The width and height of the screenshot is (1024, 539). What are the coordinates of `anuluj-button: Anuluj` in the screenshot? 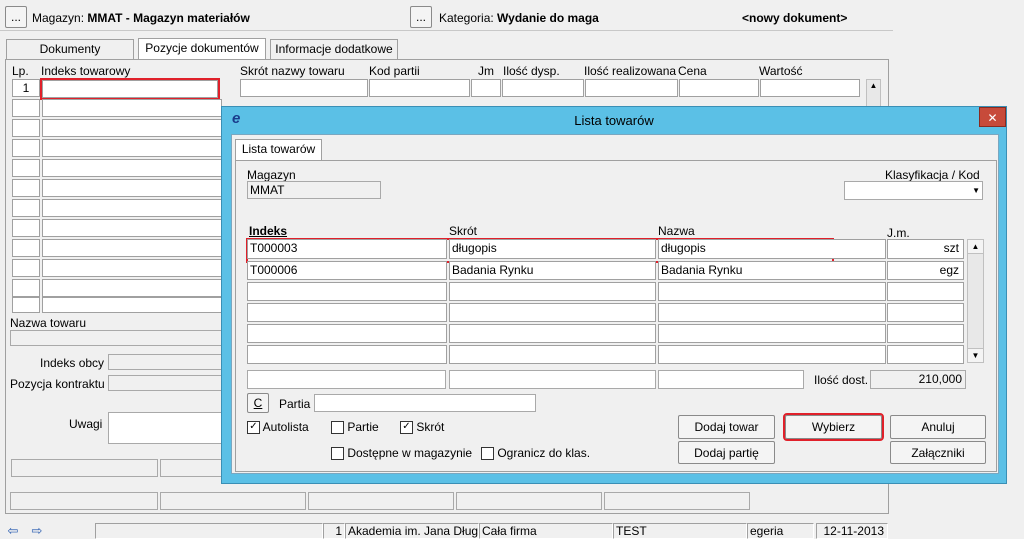 It's located at (938, 427).